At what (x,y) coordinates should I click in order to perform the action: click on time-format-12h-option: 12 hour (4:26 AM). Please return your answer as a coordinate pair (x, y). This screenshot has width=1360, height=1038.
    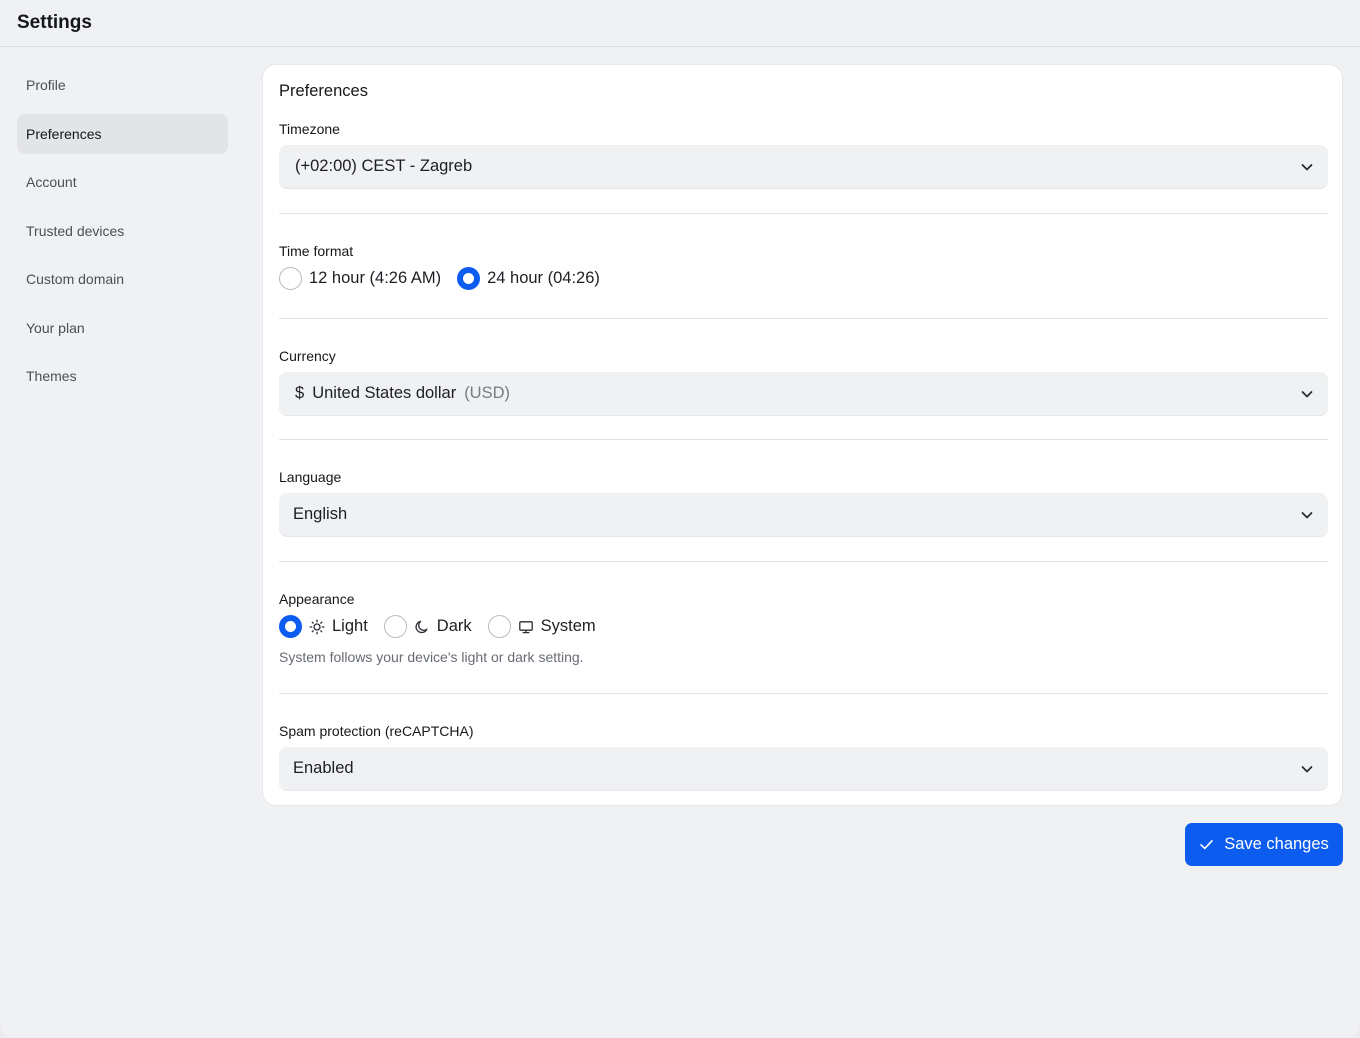
    Looking at the image, I should click on (360, 278).